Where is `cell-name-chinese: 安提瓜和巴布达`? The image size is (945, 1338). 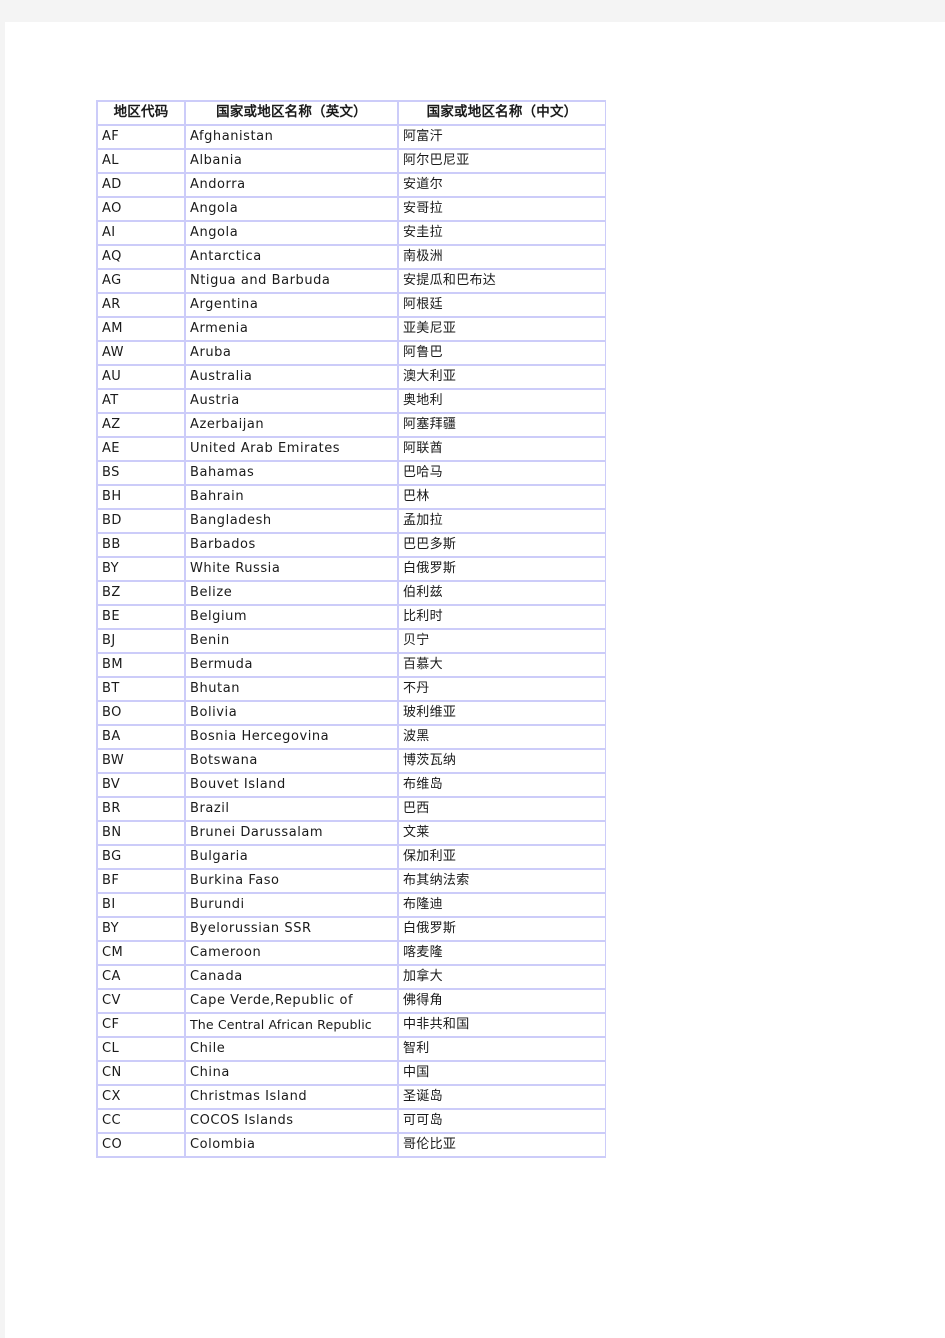
cell-name-chinese: 安提瓜和巴布达 is located at coordinates (502, 281).